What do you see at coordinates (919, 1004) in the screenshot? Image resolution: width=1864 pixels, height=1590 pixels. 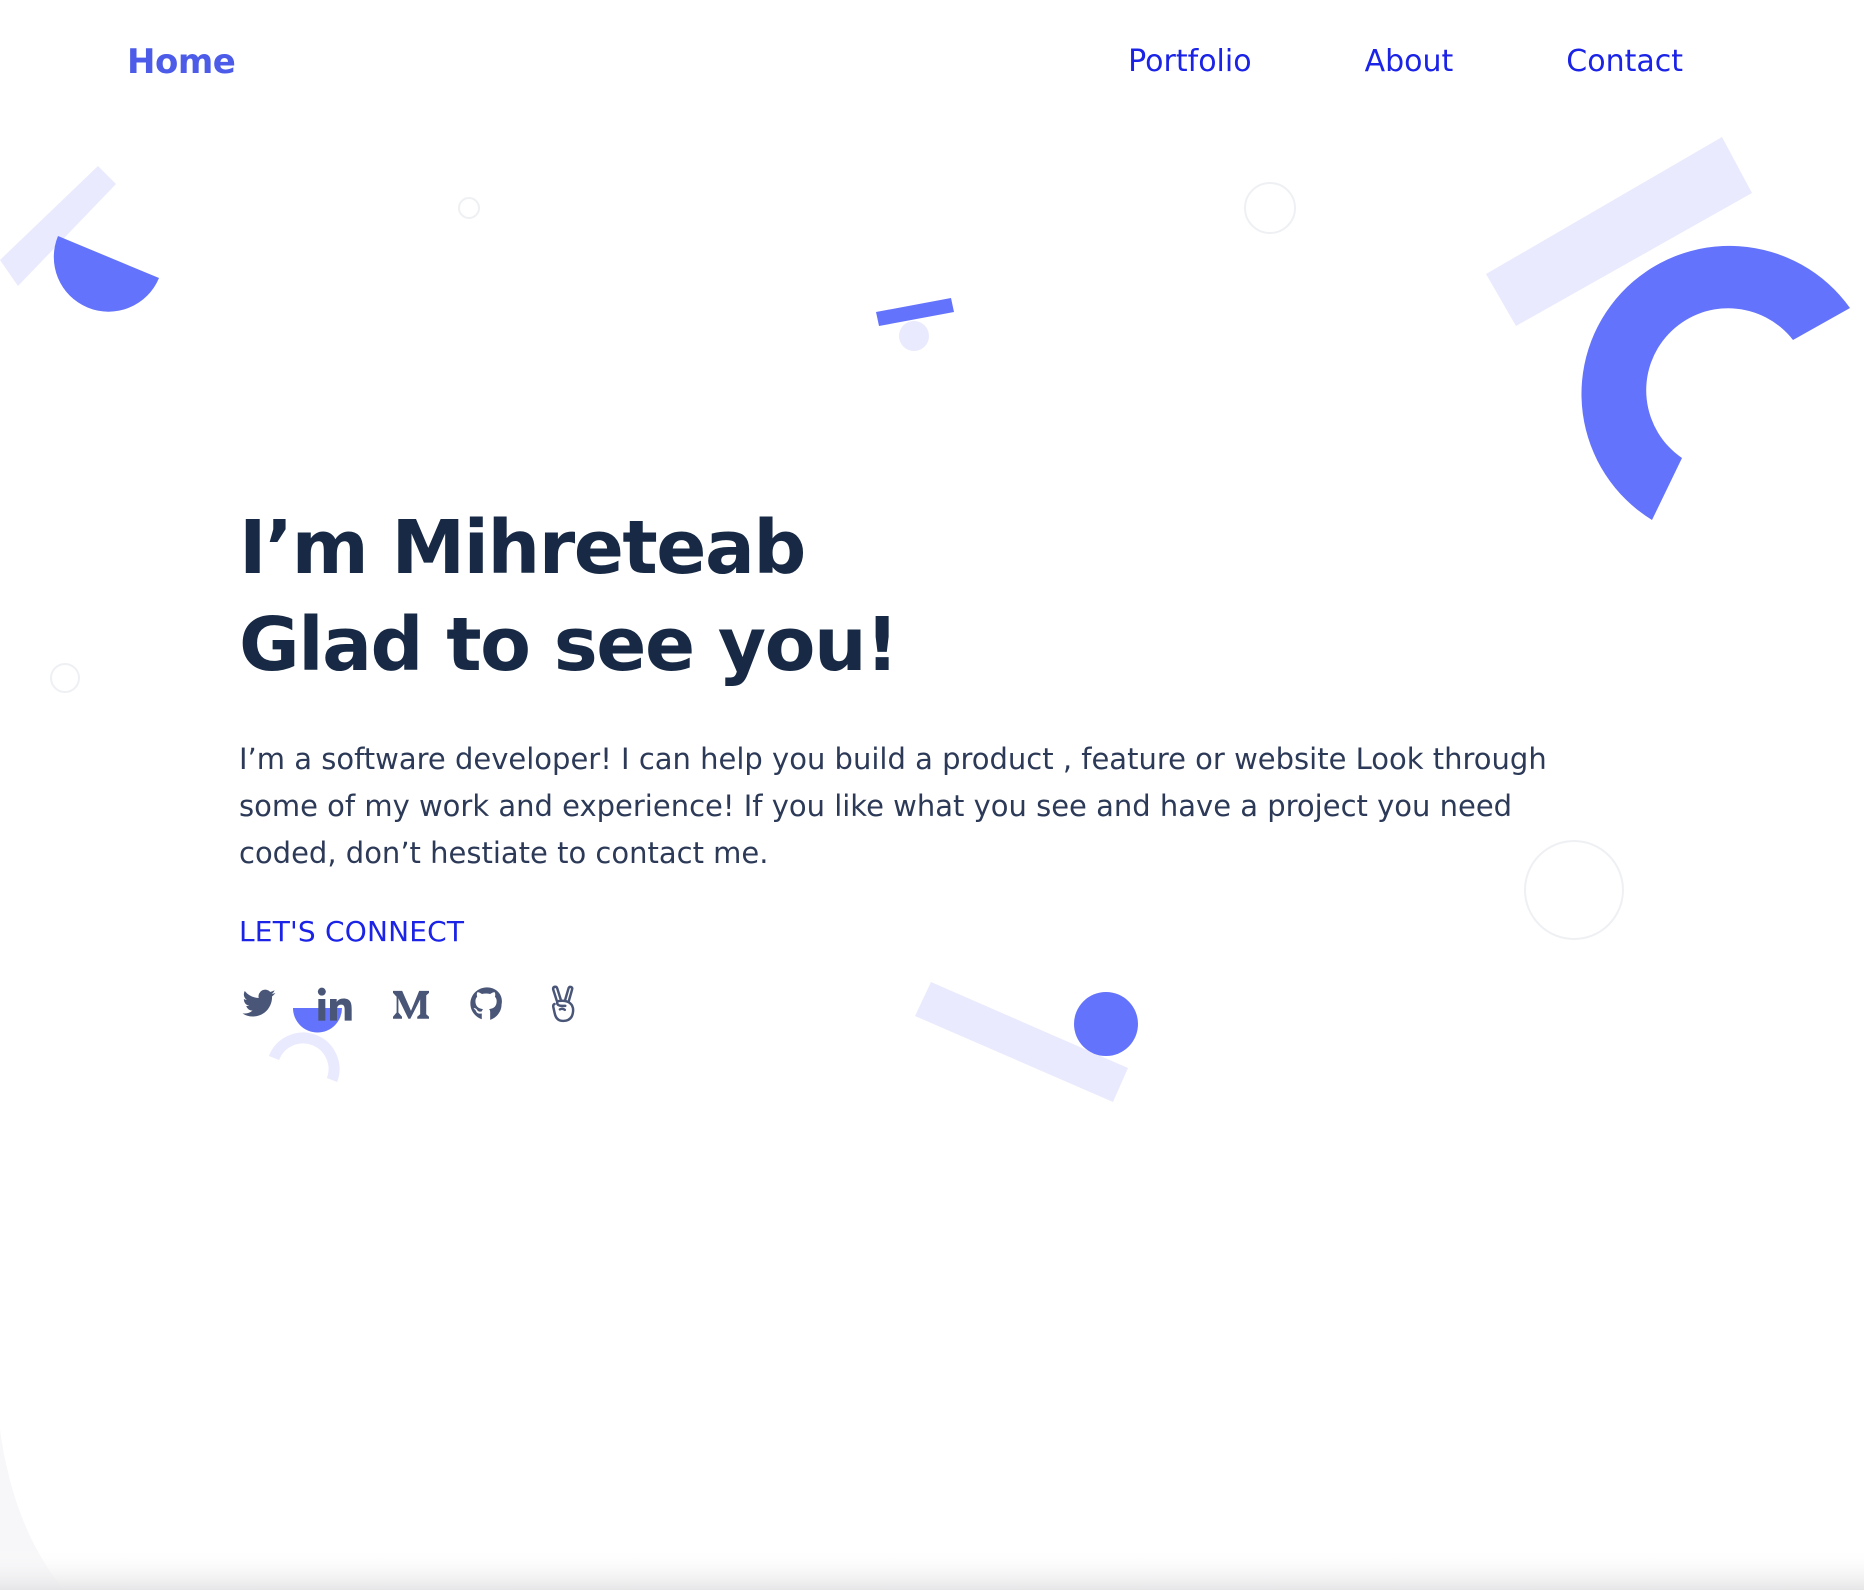 I see `social-links` at bounding box center [919, 1004].